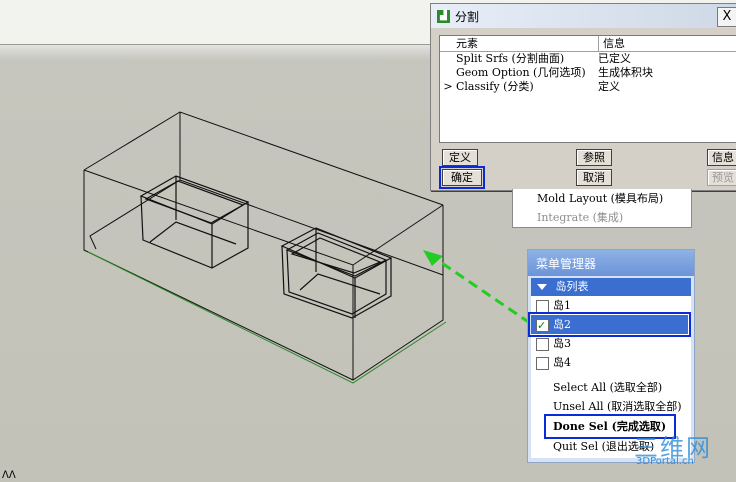 The height and width of the screenshot is (482, 736). I want to click on ok-button: 确定, so click(462, 177).